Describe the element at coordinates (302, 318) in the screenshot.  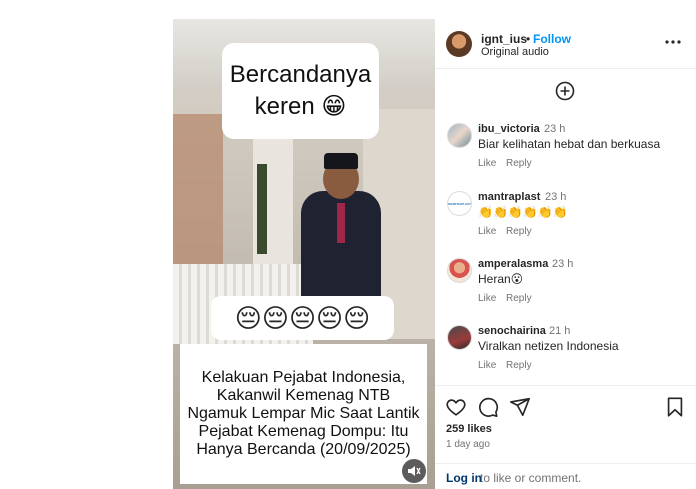
I see `video-overlay-emojis: 😔😔😔😔😔` at that location.